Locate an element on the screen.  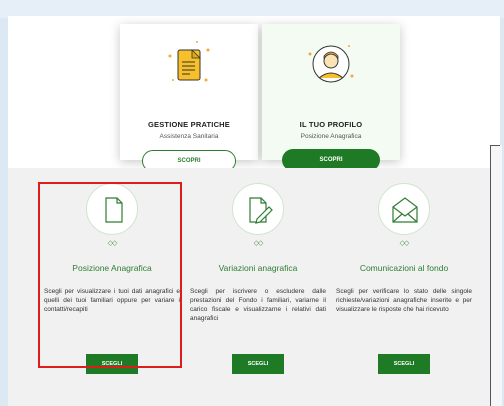
user-profile-icon is located at coordinates (331, 66).